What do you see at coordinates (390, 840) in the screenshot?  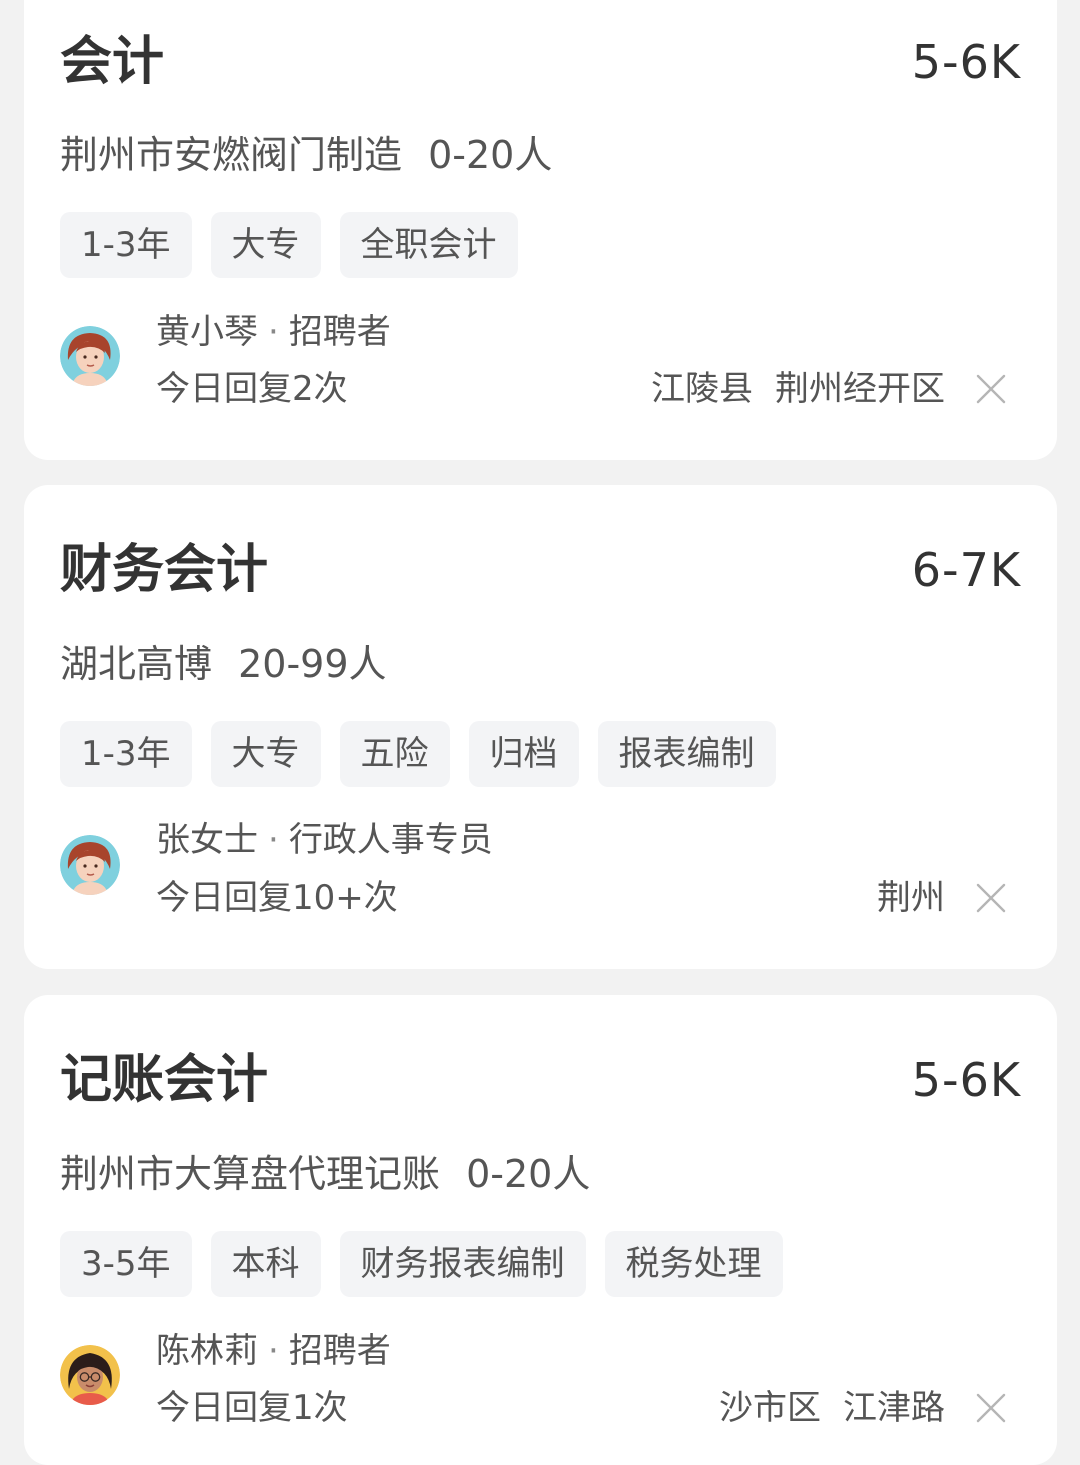 I see `recruiter-role: 行政人事专员` at bounding box center [390, 840].